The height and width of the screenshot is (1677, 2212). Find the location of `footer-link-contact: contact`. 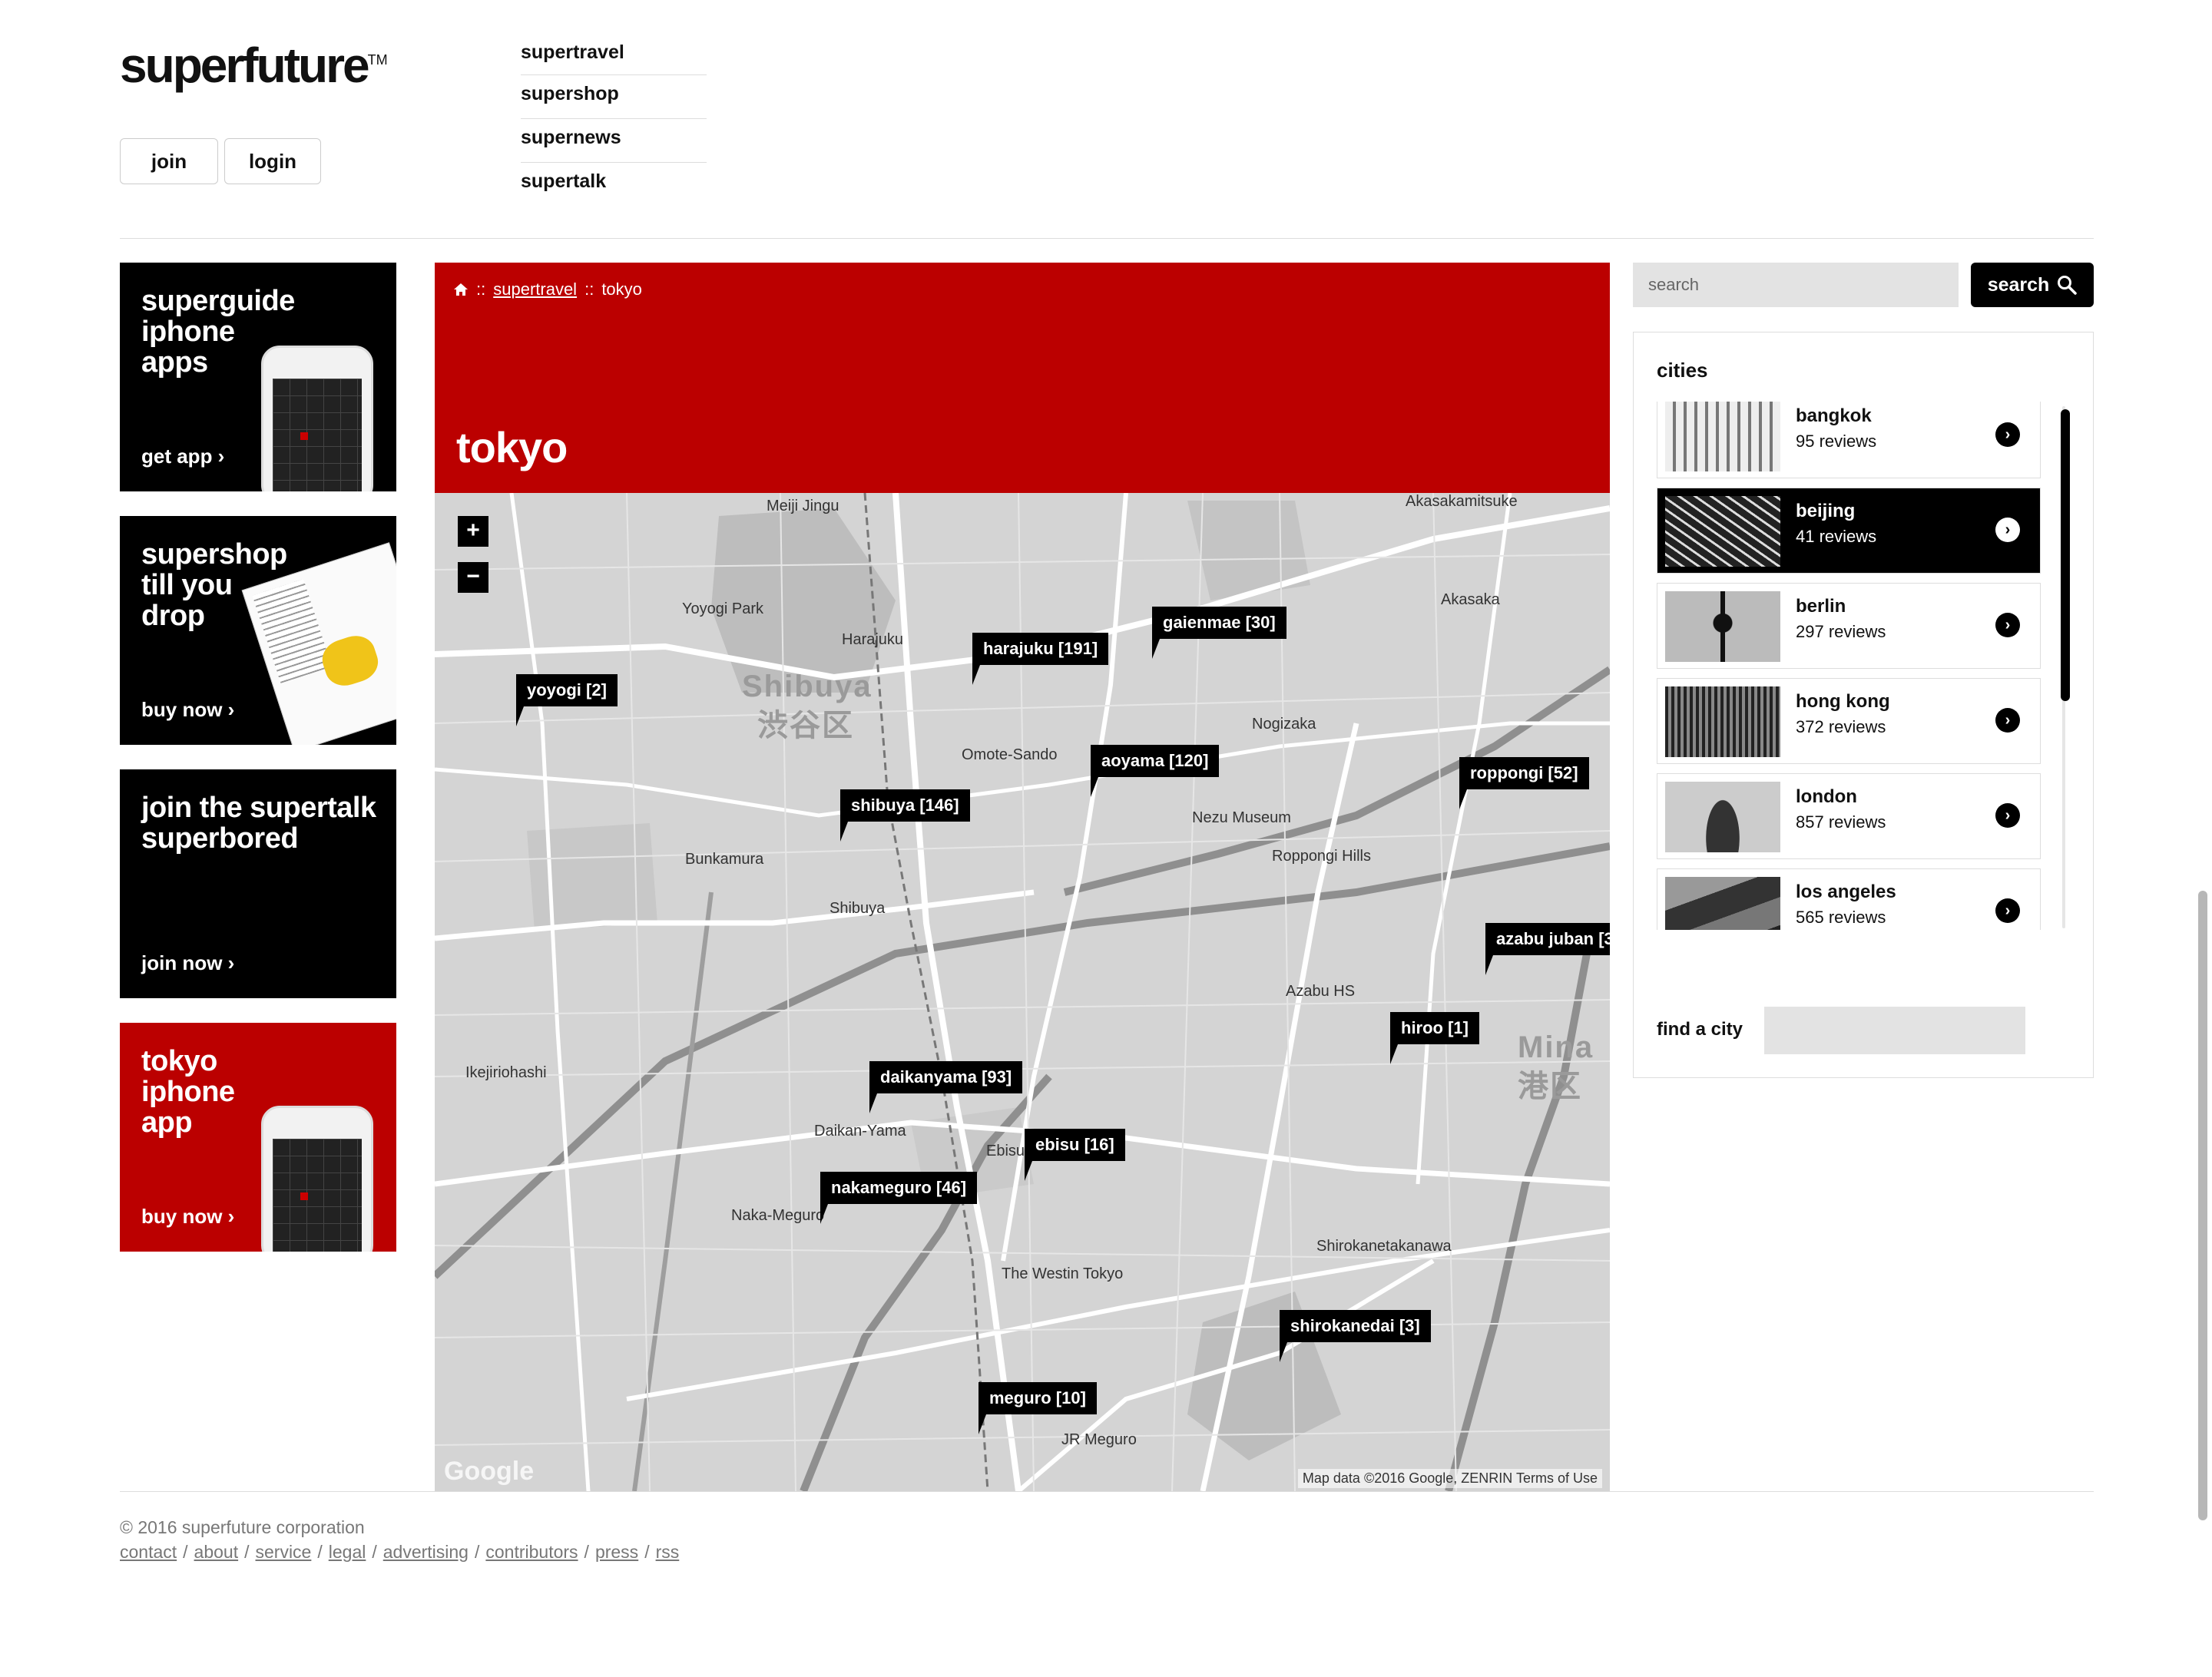

footer-link-contact: contact is located at coordinates (148, 1553).